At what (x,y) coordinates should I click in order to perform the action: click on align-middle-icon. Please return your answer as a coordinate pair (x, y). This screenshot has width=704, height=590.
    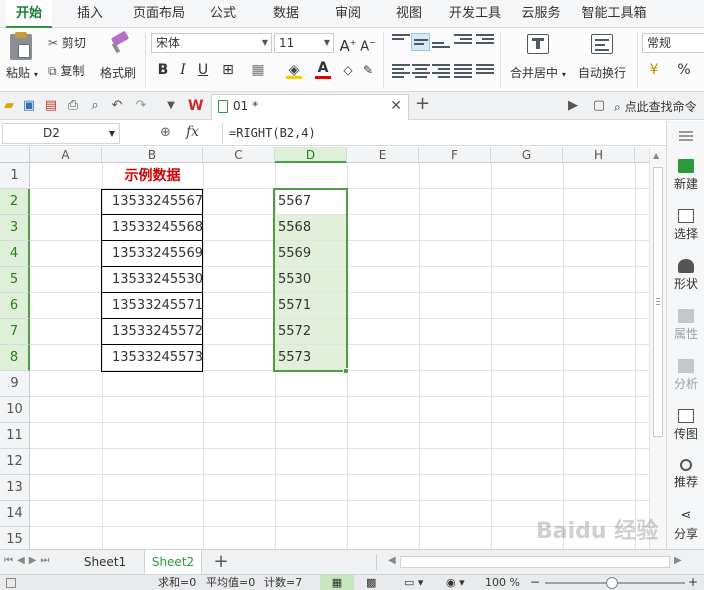
    Looking at the image, I should click on (420, 42).